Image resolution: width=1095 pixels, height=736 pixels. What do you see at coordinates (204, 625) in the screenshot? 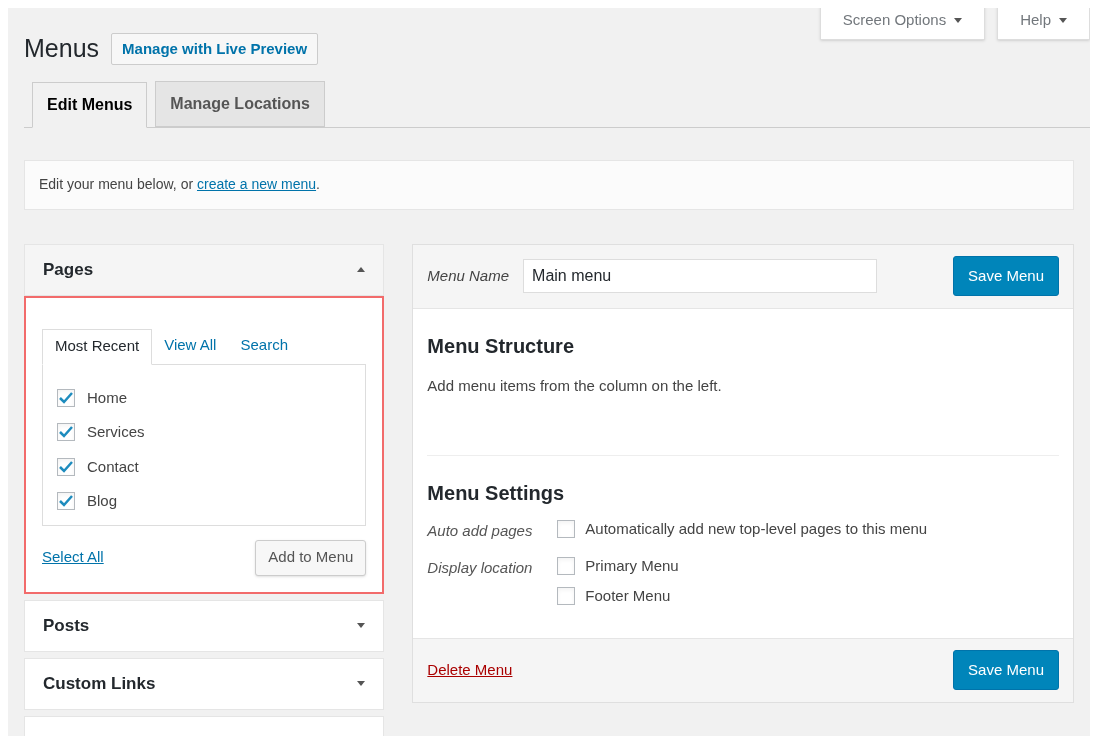
I see `accordion-header: Posts` at bounding box center [204, 625].